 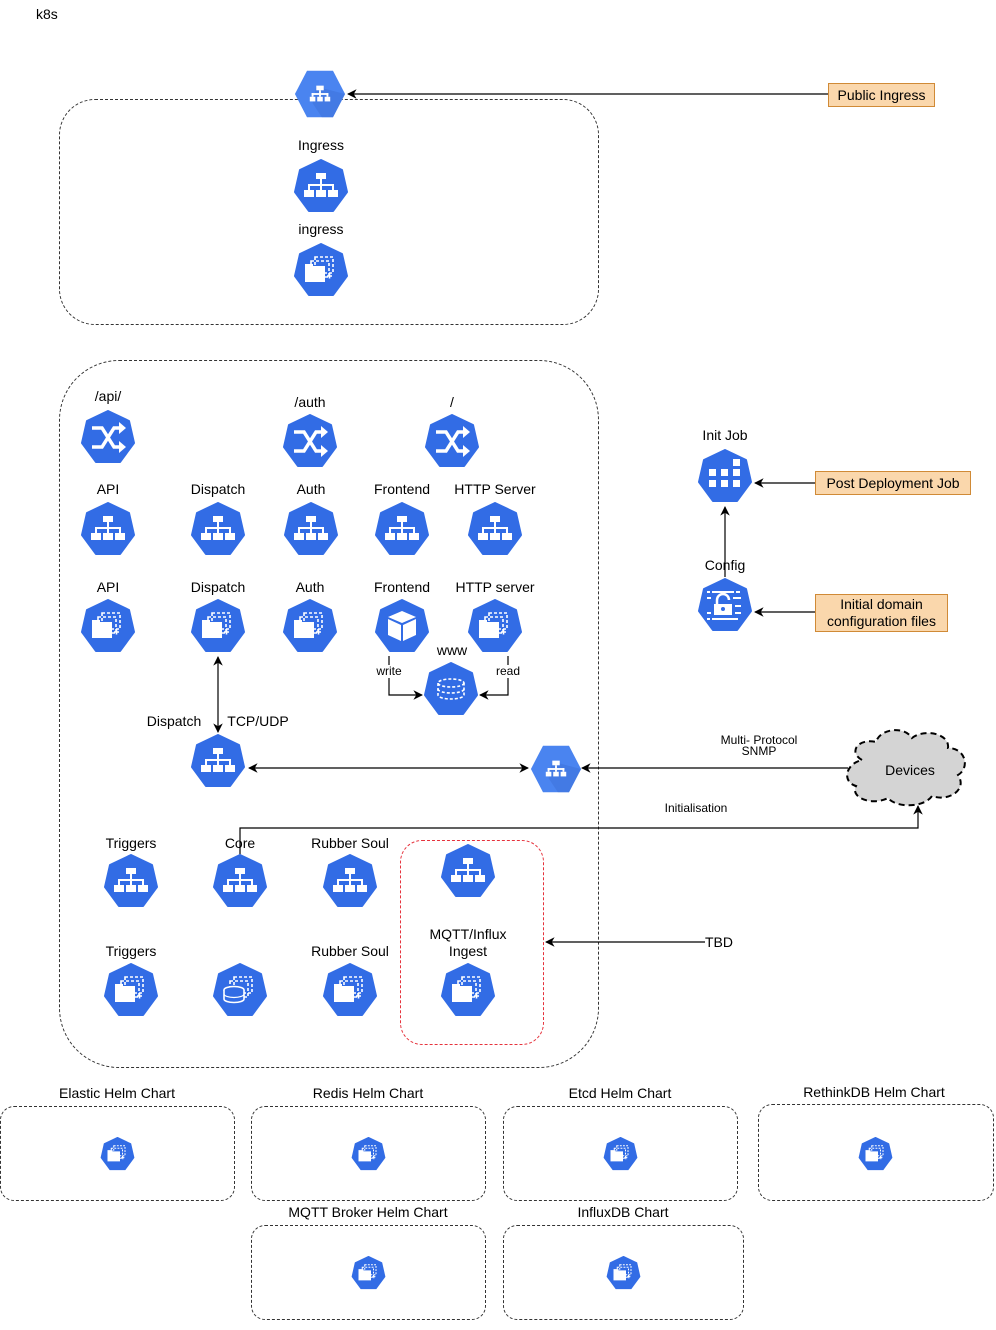 What do you see at coordinates (108, 396) in the screenshot?
I see `route-label: /api/` at bounding box center [108, 396].